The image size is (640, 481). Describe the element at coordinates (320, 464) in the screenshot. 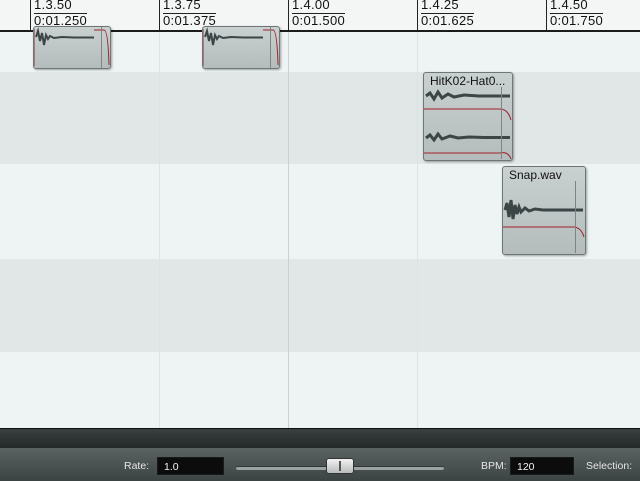

I see `transport-bar: Rate: 1.0 BPM: 120 Selection:` at that location.